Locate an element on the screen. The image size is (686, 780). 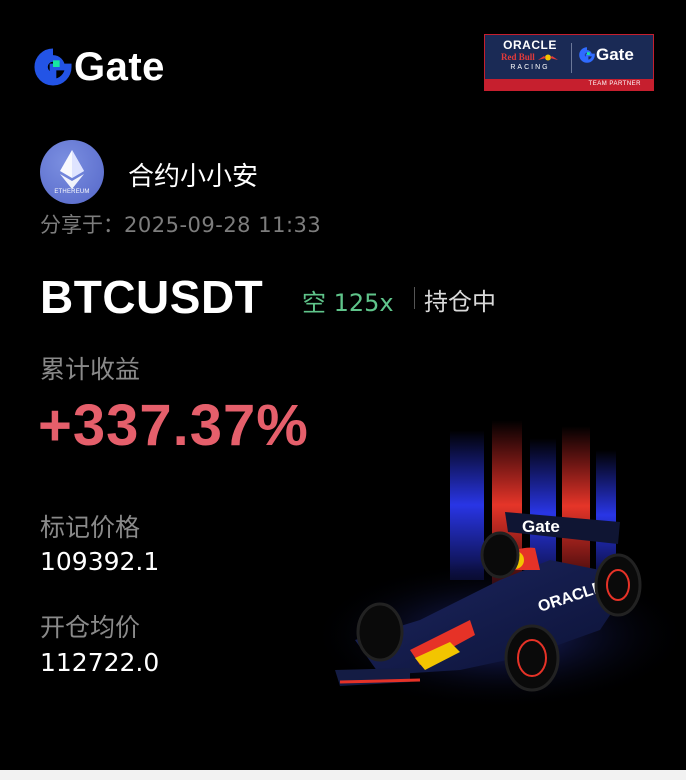
redbull-wordmark: Red Bull is located at coordinates (530, 57).